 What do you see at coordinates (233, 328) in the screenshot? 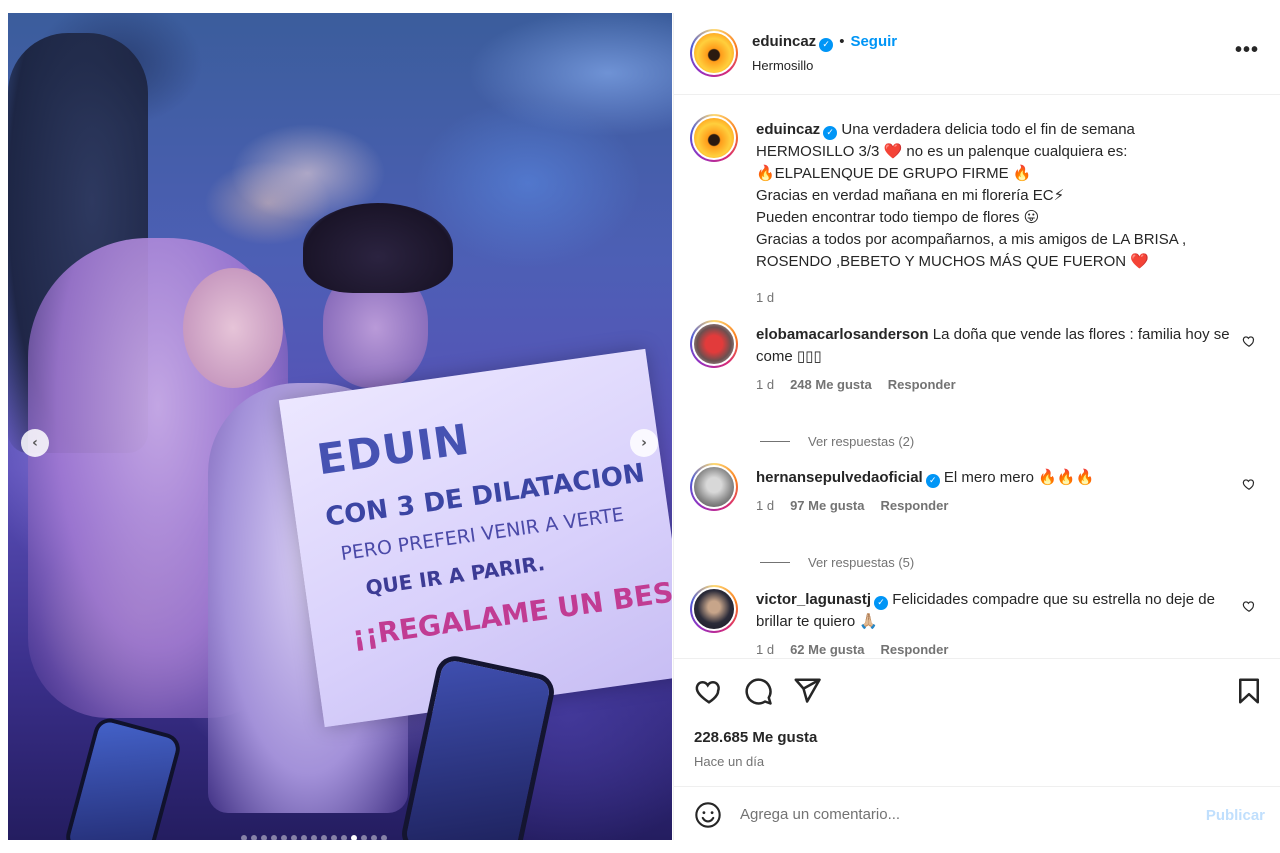
I see `photo-woman-face` at bounding box center [233, 328].